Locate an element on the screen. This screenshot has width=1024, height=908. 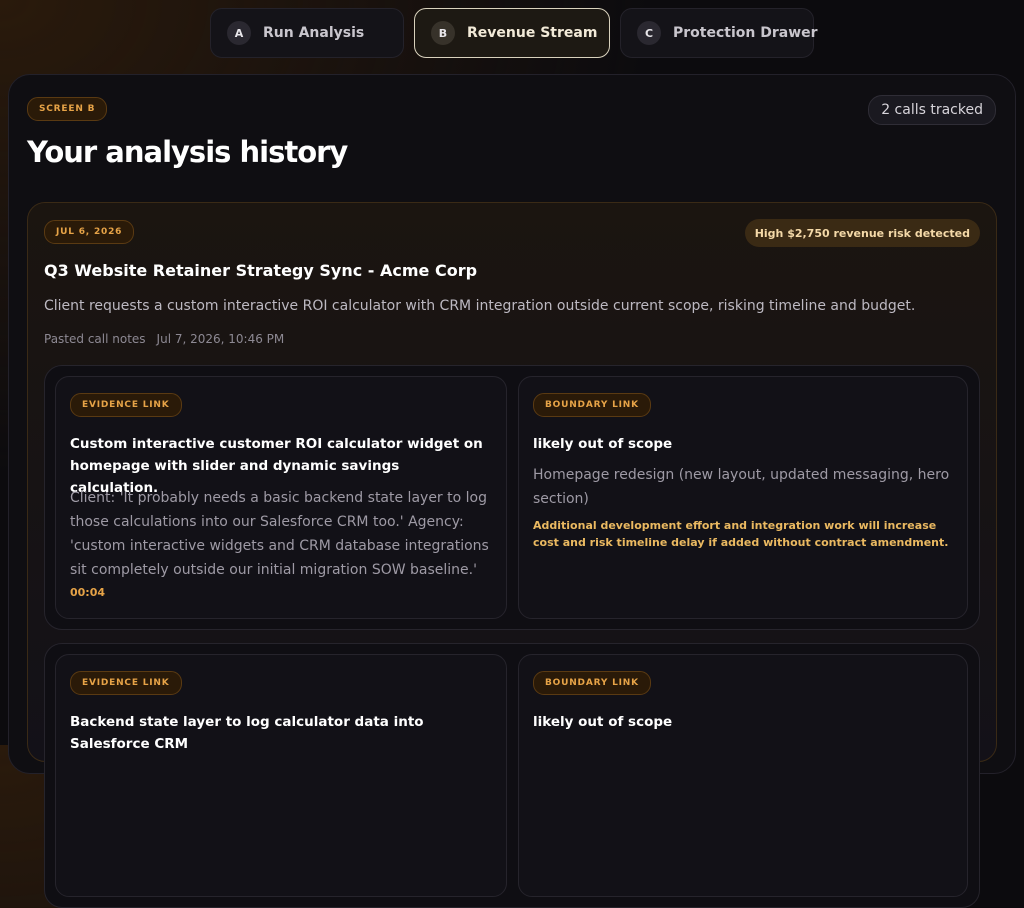
tab-letter-badge: C is located at coordinates (649, 33).